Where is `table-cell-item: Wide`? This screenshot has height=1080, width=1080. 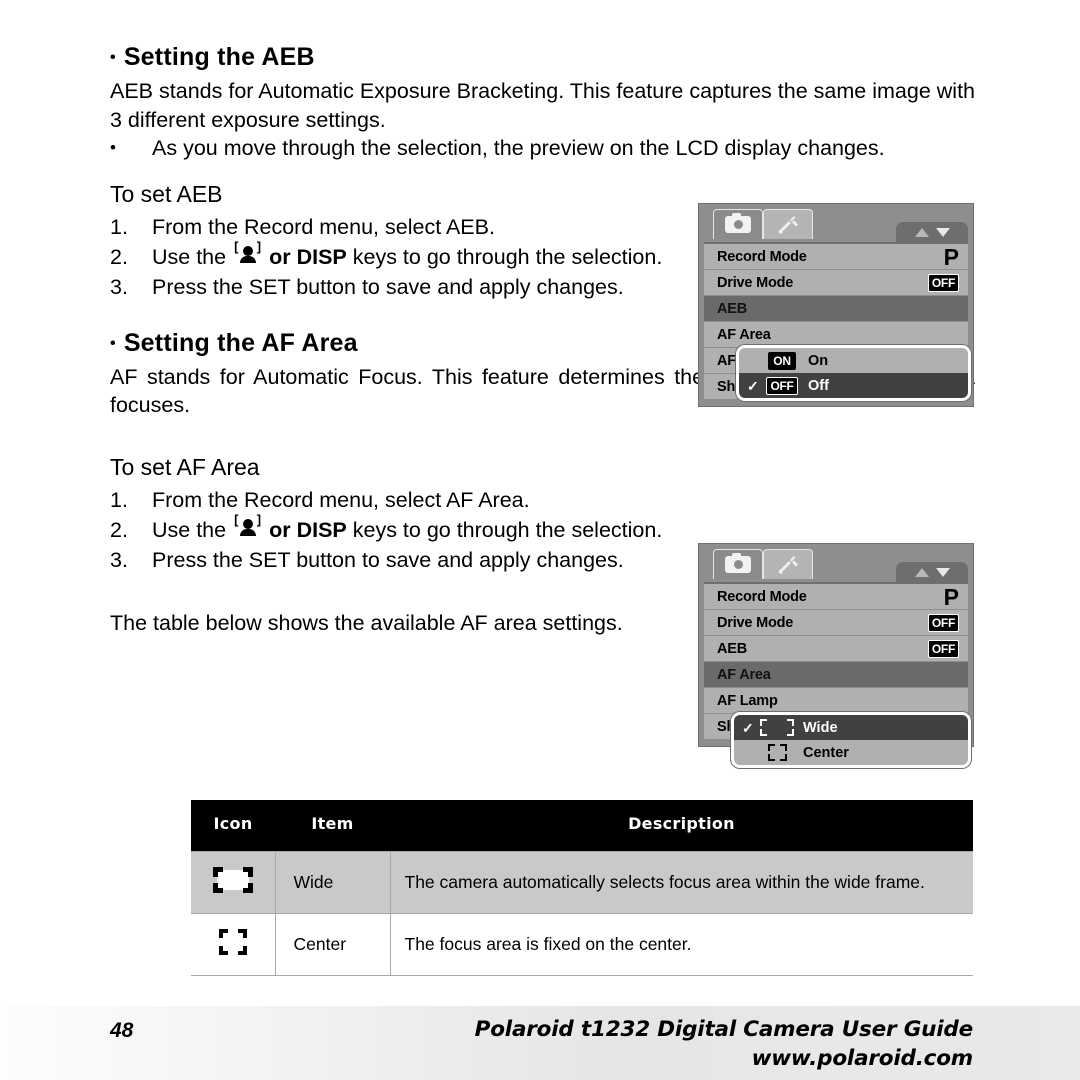
table-cell-item: Wide is located at coordinates (332, 882).